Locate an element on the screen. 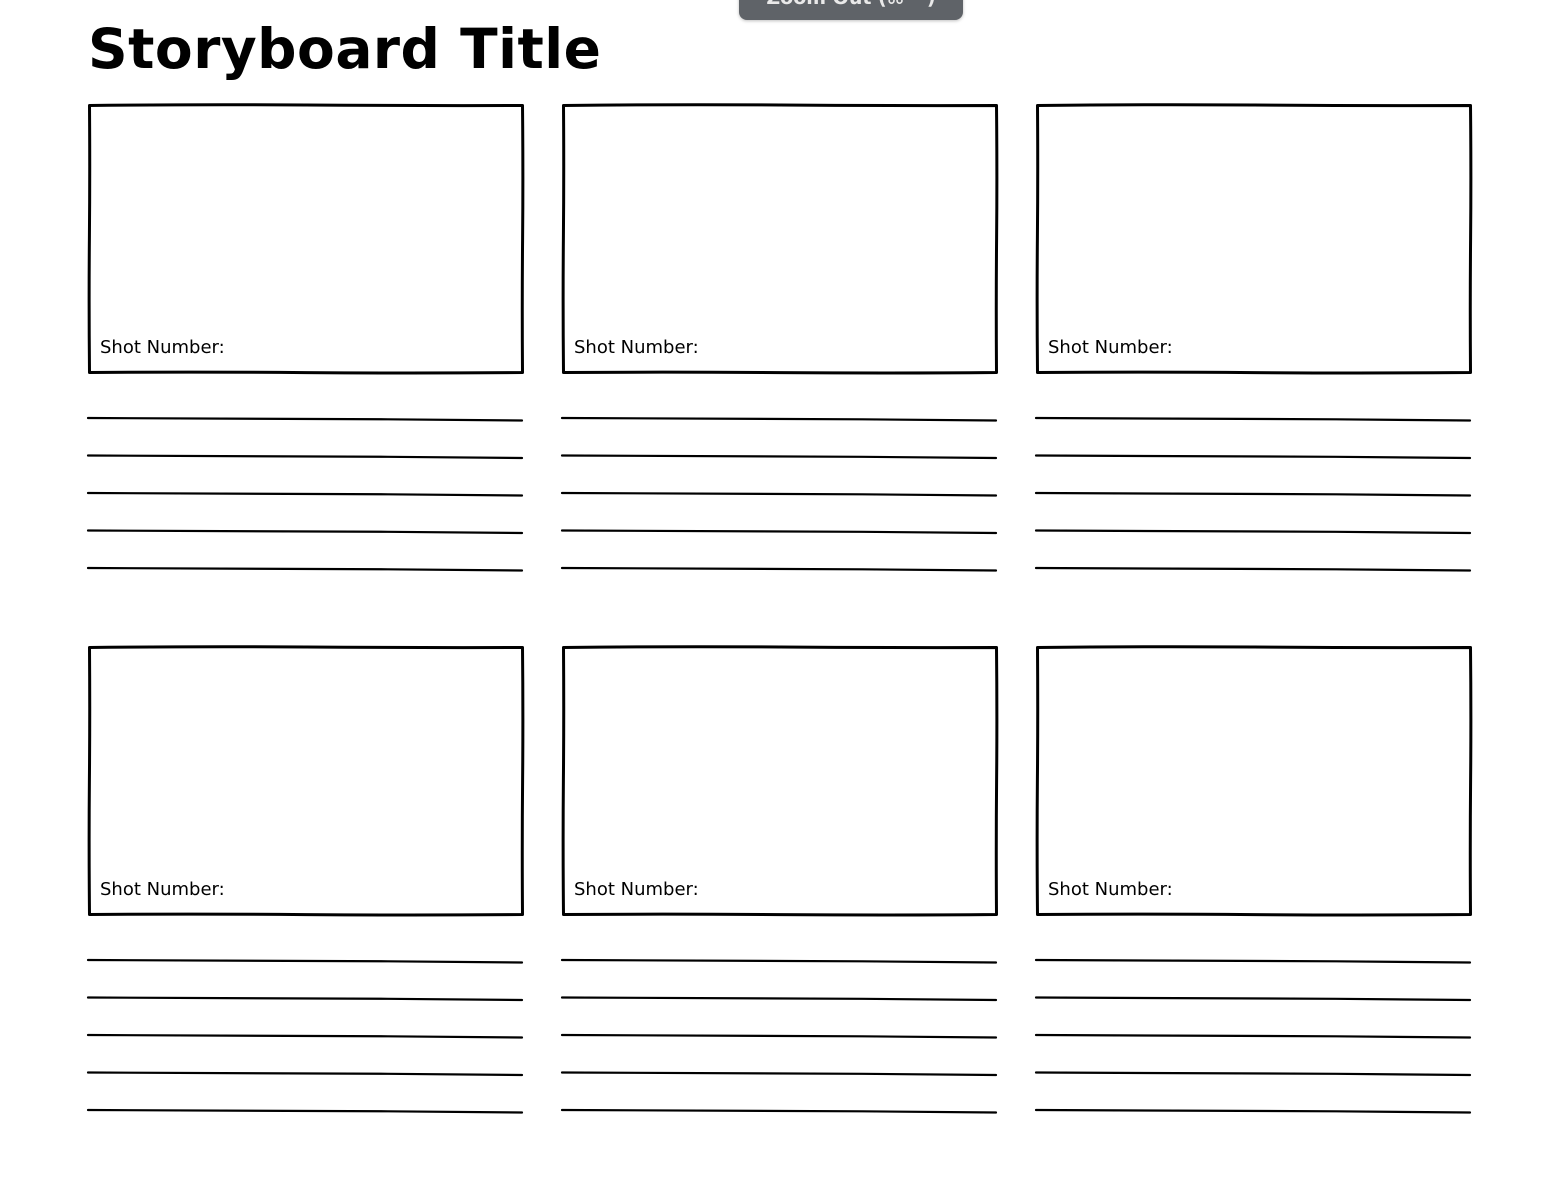 Image resolution: width=1558 pixels, height=1180 pixels. page-title: Storyboard Title is located at coordinates (344, 49).